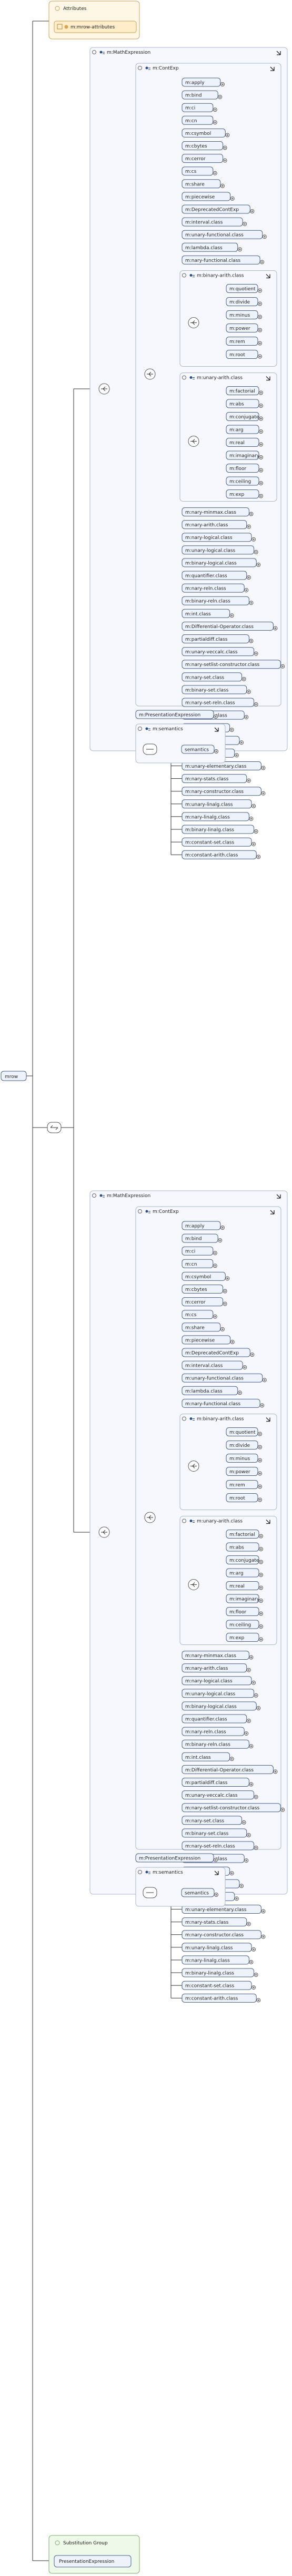 This screenshot has width=292, height=2576. What do you see at coordinates (86, 2561) in the screenshot?
I see `substitution-group-item: PresentationExpression` at bounding box center [86, 2561].